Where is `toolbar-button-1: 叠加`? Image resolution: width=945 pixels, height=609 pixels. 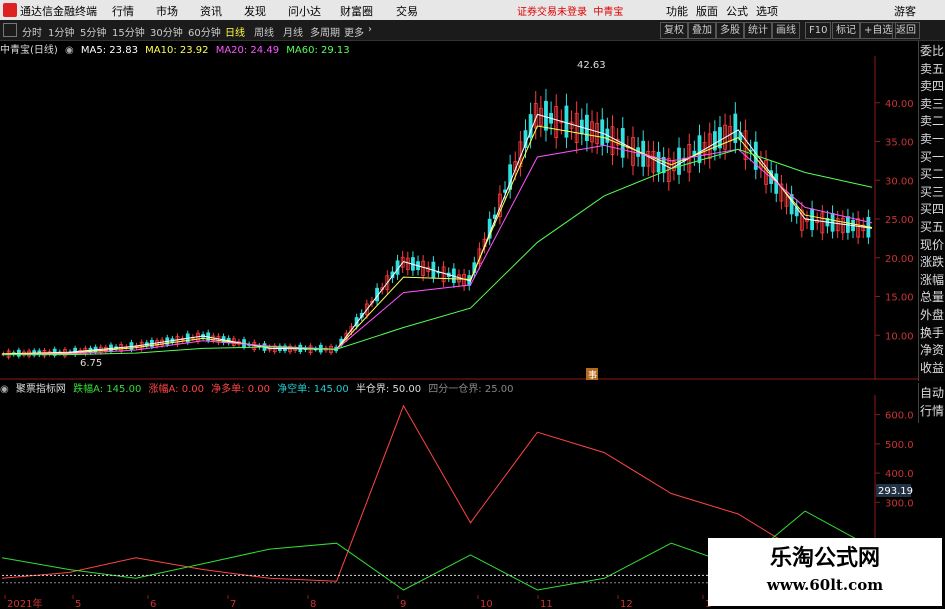 toolbar-button-1: 叠加 is located at coordinates (702, 30).